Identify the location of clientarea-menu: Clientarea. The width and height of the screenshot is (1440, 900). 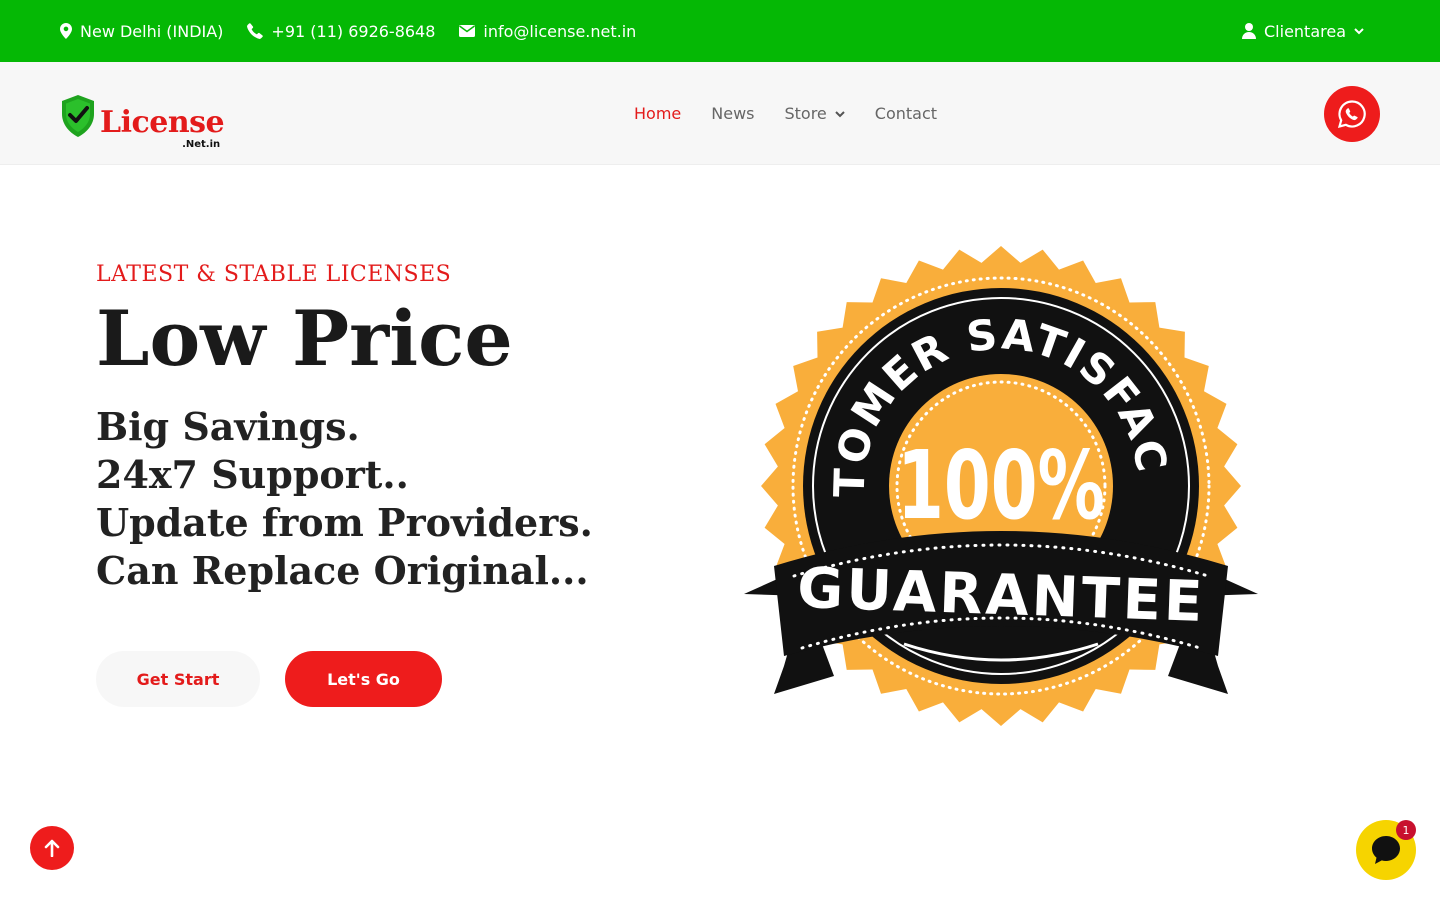
(1303, 31).